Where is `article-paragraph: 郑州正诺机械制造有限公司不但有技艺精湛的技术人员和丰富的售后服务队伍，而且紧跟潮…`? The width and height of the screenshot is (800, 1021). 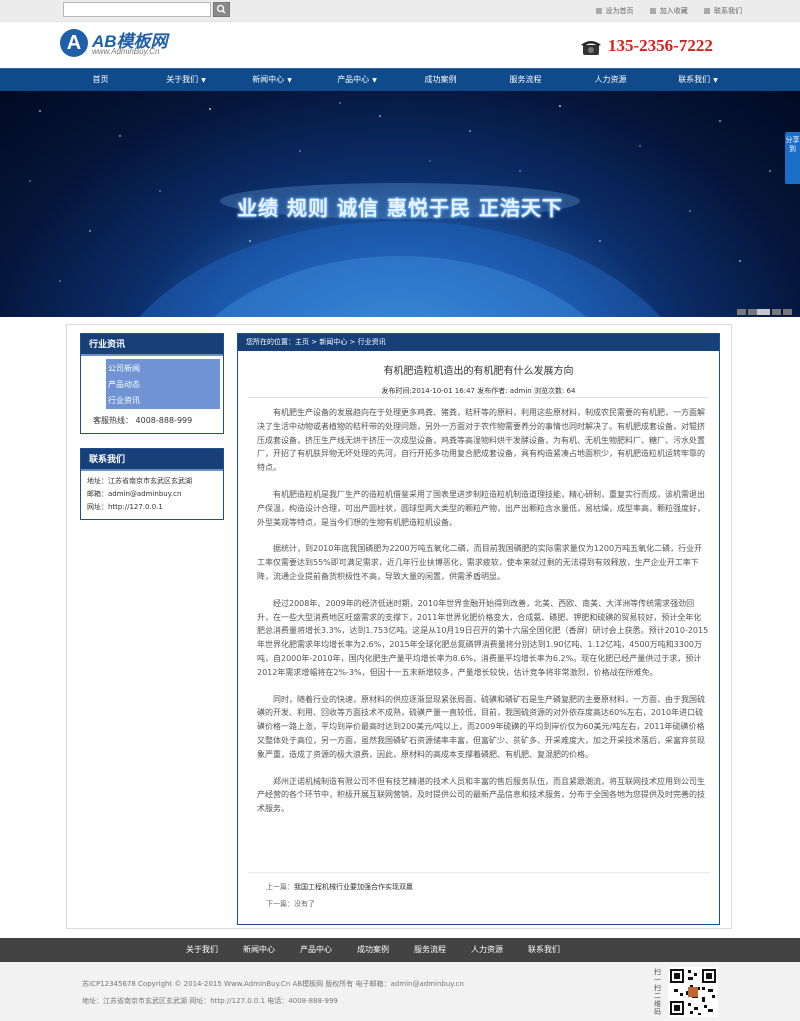 article-paragraph: 郑州正诺机械制造有限公司不但有技艺精湛的技术人员和丰富的售后服务队伍，而且紧跟潮… is located at coordinates (481, 795).